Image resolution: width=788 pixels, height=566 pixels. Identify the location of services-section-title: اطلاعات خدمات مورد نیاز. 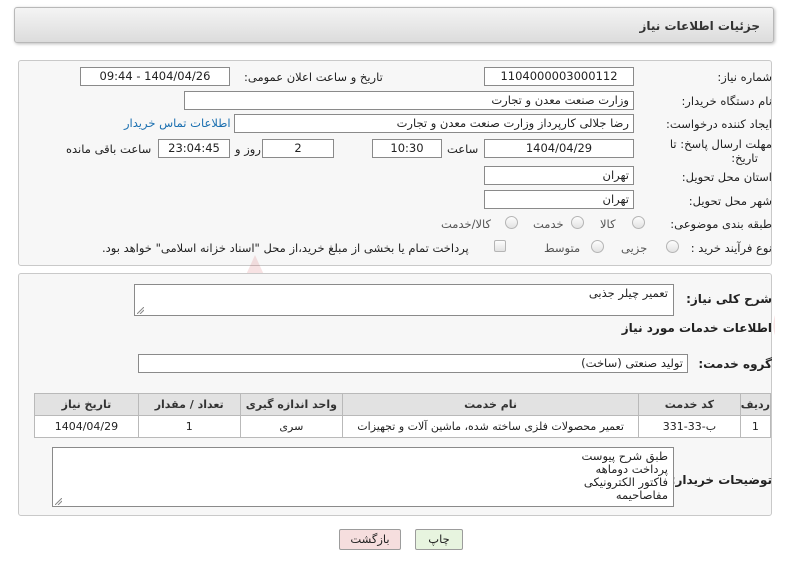
(696, 328).